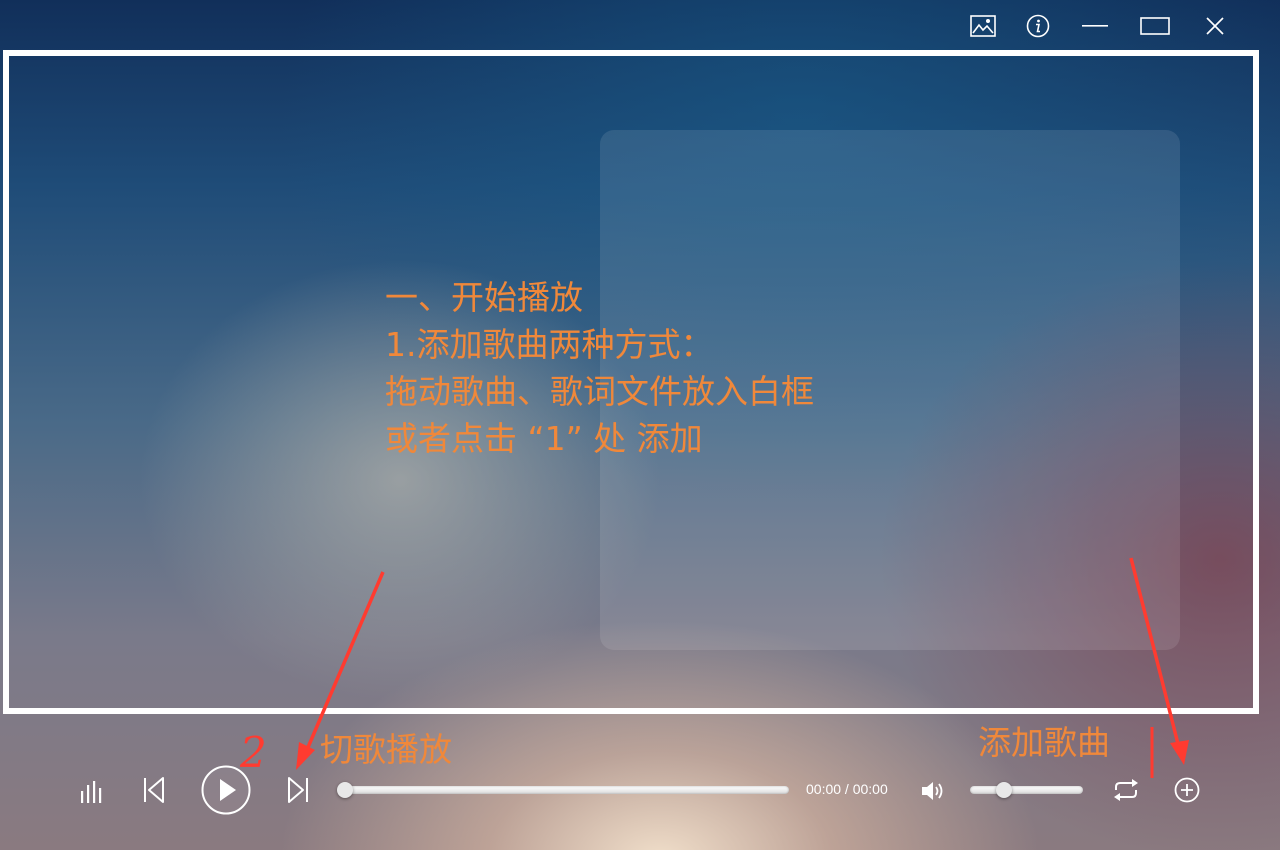  Describe the element at coordinates (544, 438) in the screenshot. I see `instruction-line: 或者点击 “1” 处 添加` at that location.